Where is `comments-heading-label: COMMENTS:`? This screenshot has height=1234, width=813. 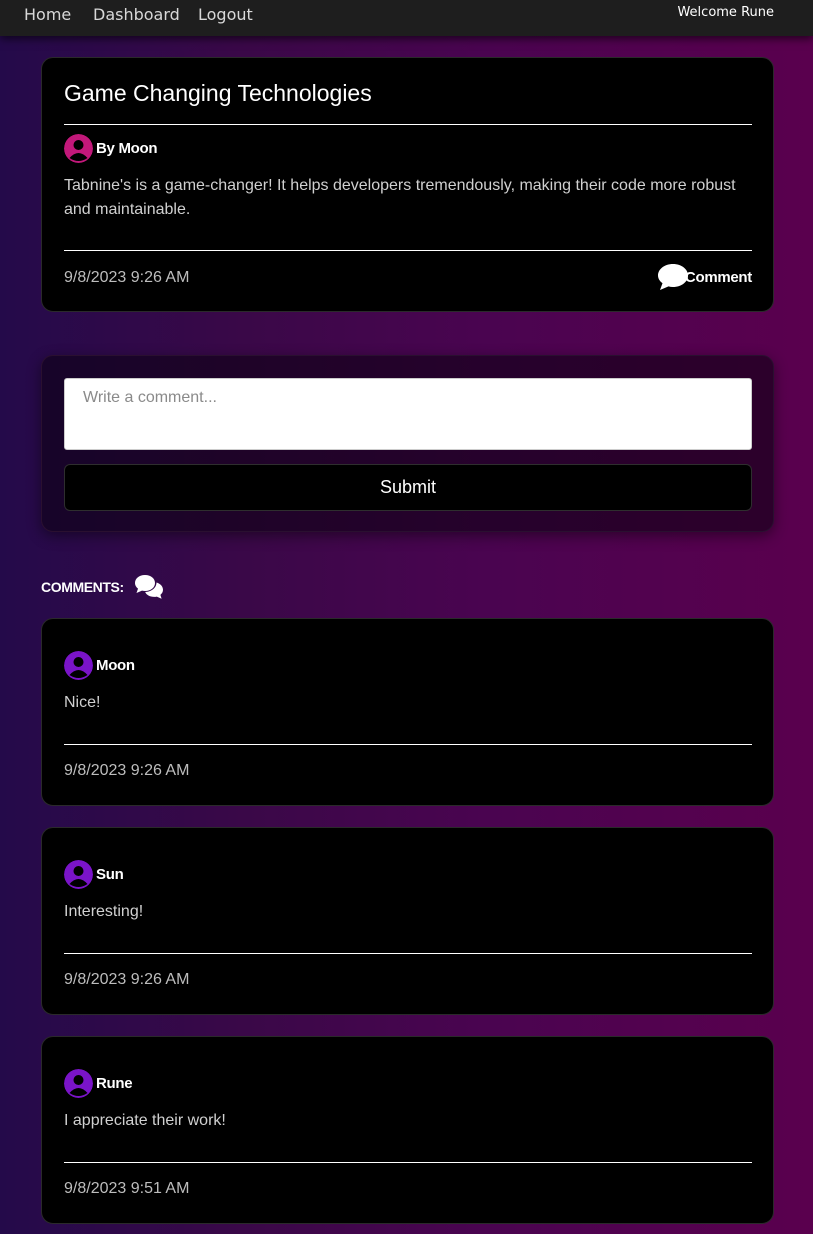
comments-heading-label: COMMENTS: is located at coordinates (82, 587).